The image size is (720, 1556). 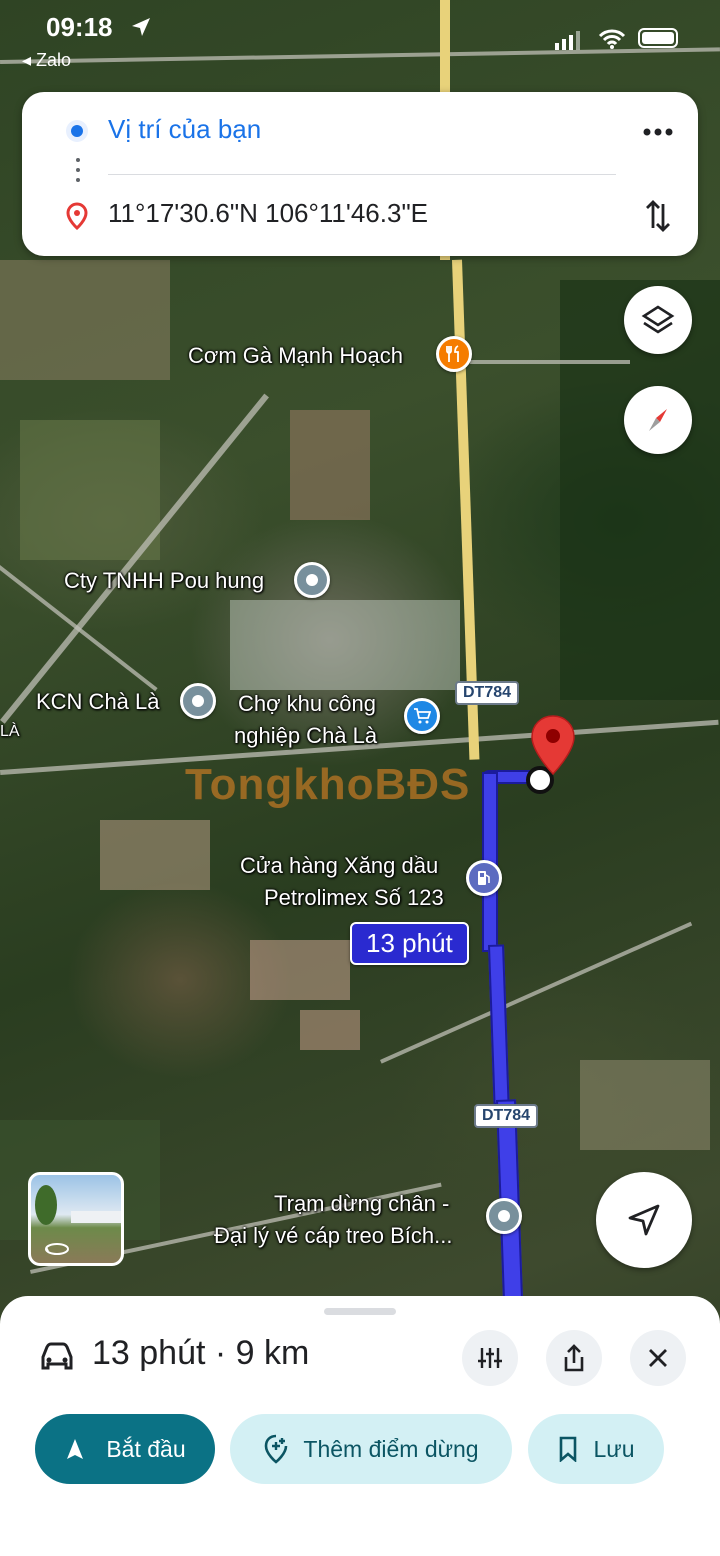 I want to click on more-horizontal-icon, so click(x=658, y=132).